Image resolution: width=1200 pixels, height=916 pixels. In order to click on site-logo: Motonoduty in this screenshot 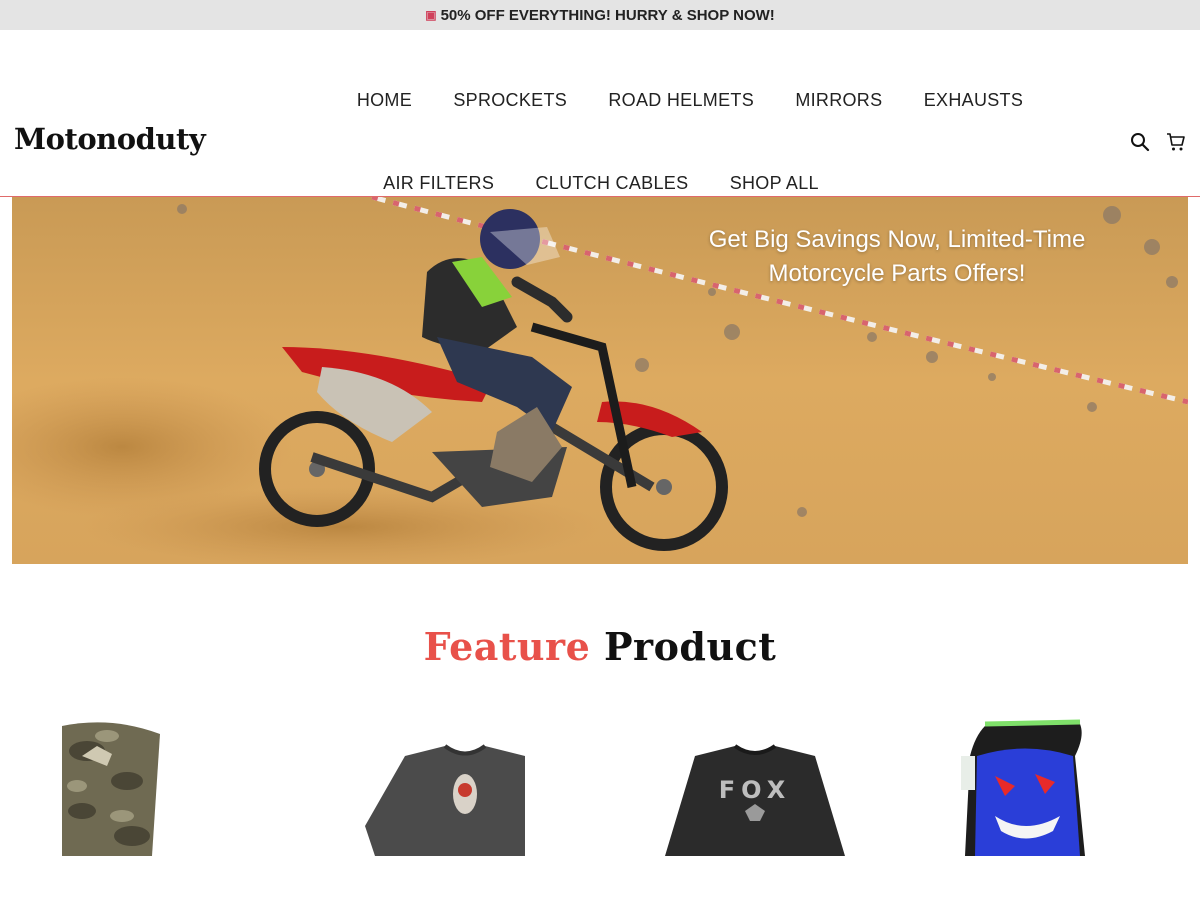, I will do `click(110, 139)`.